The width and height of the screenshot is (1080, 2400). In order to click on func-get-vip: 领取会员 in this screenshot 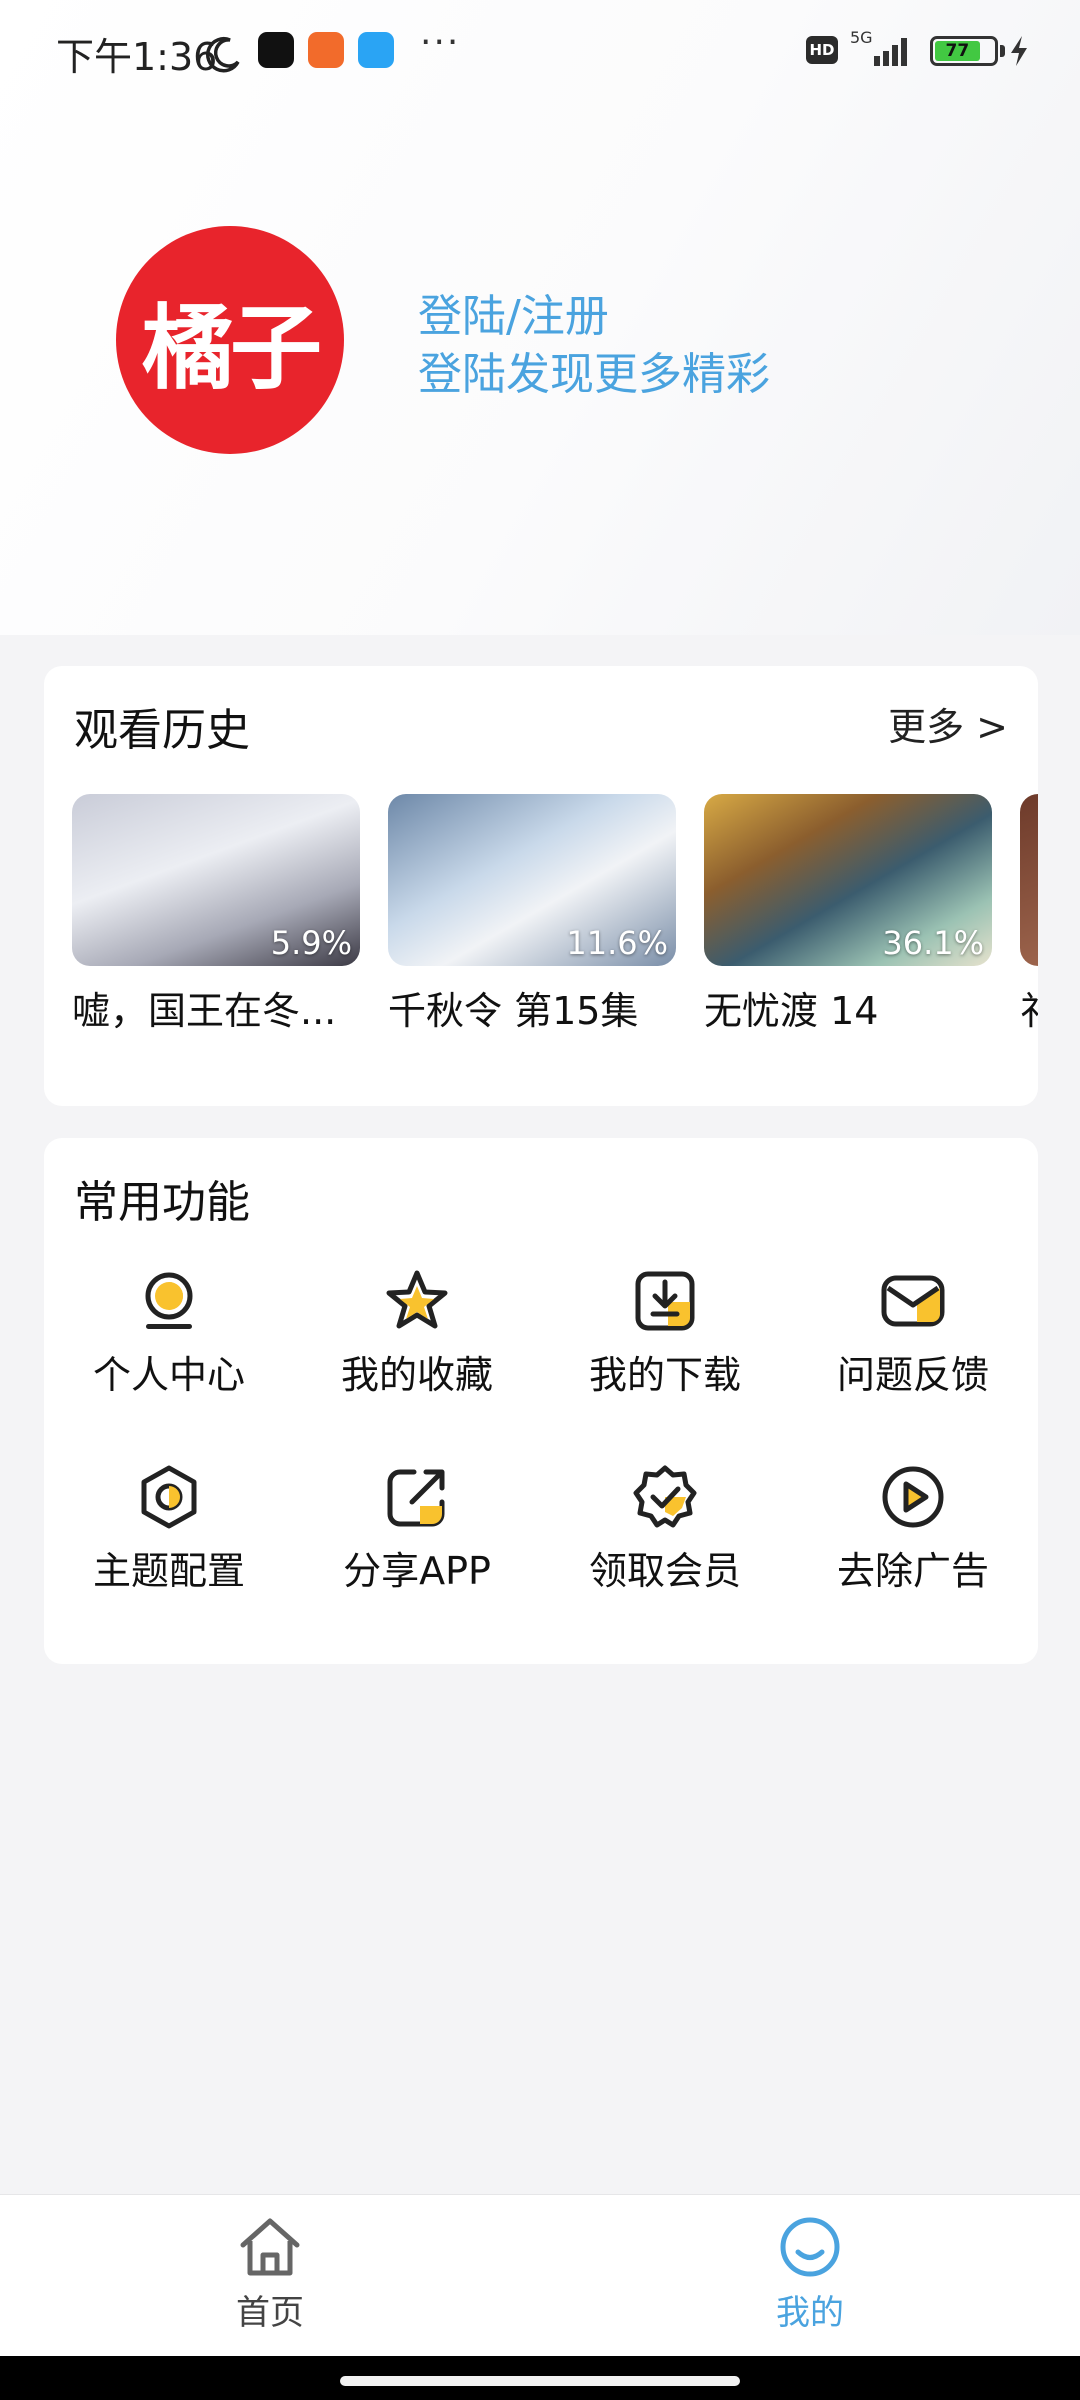, I will do `click(665, 1529)`.